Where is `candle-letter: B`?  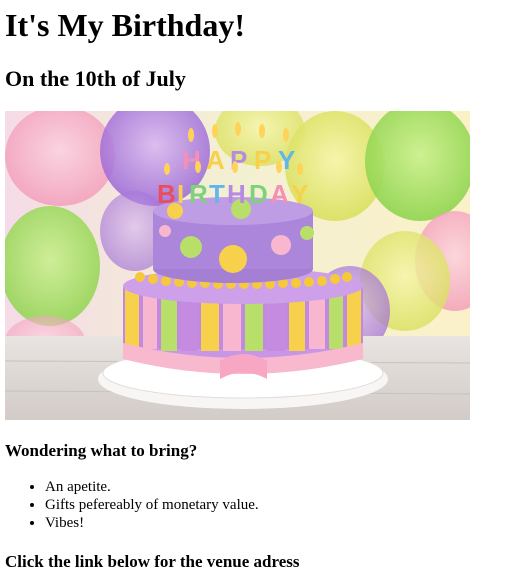
candle-letter: B is located at coordinates (166, 194).